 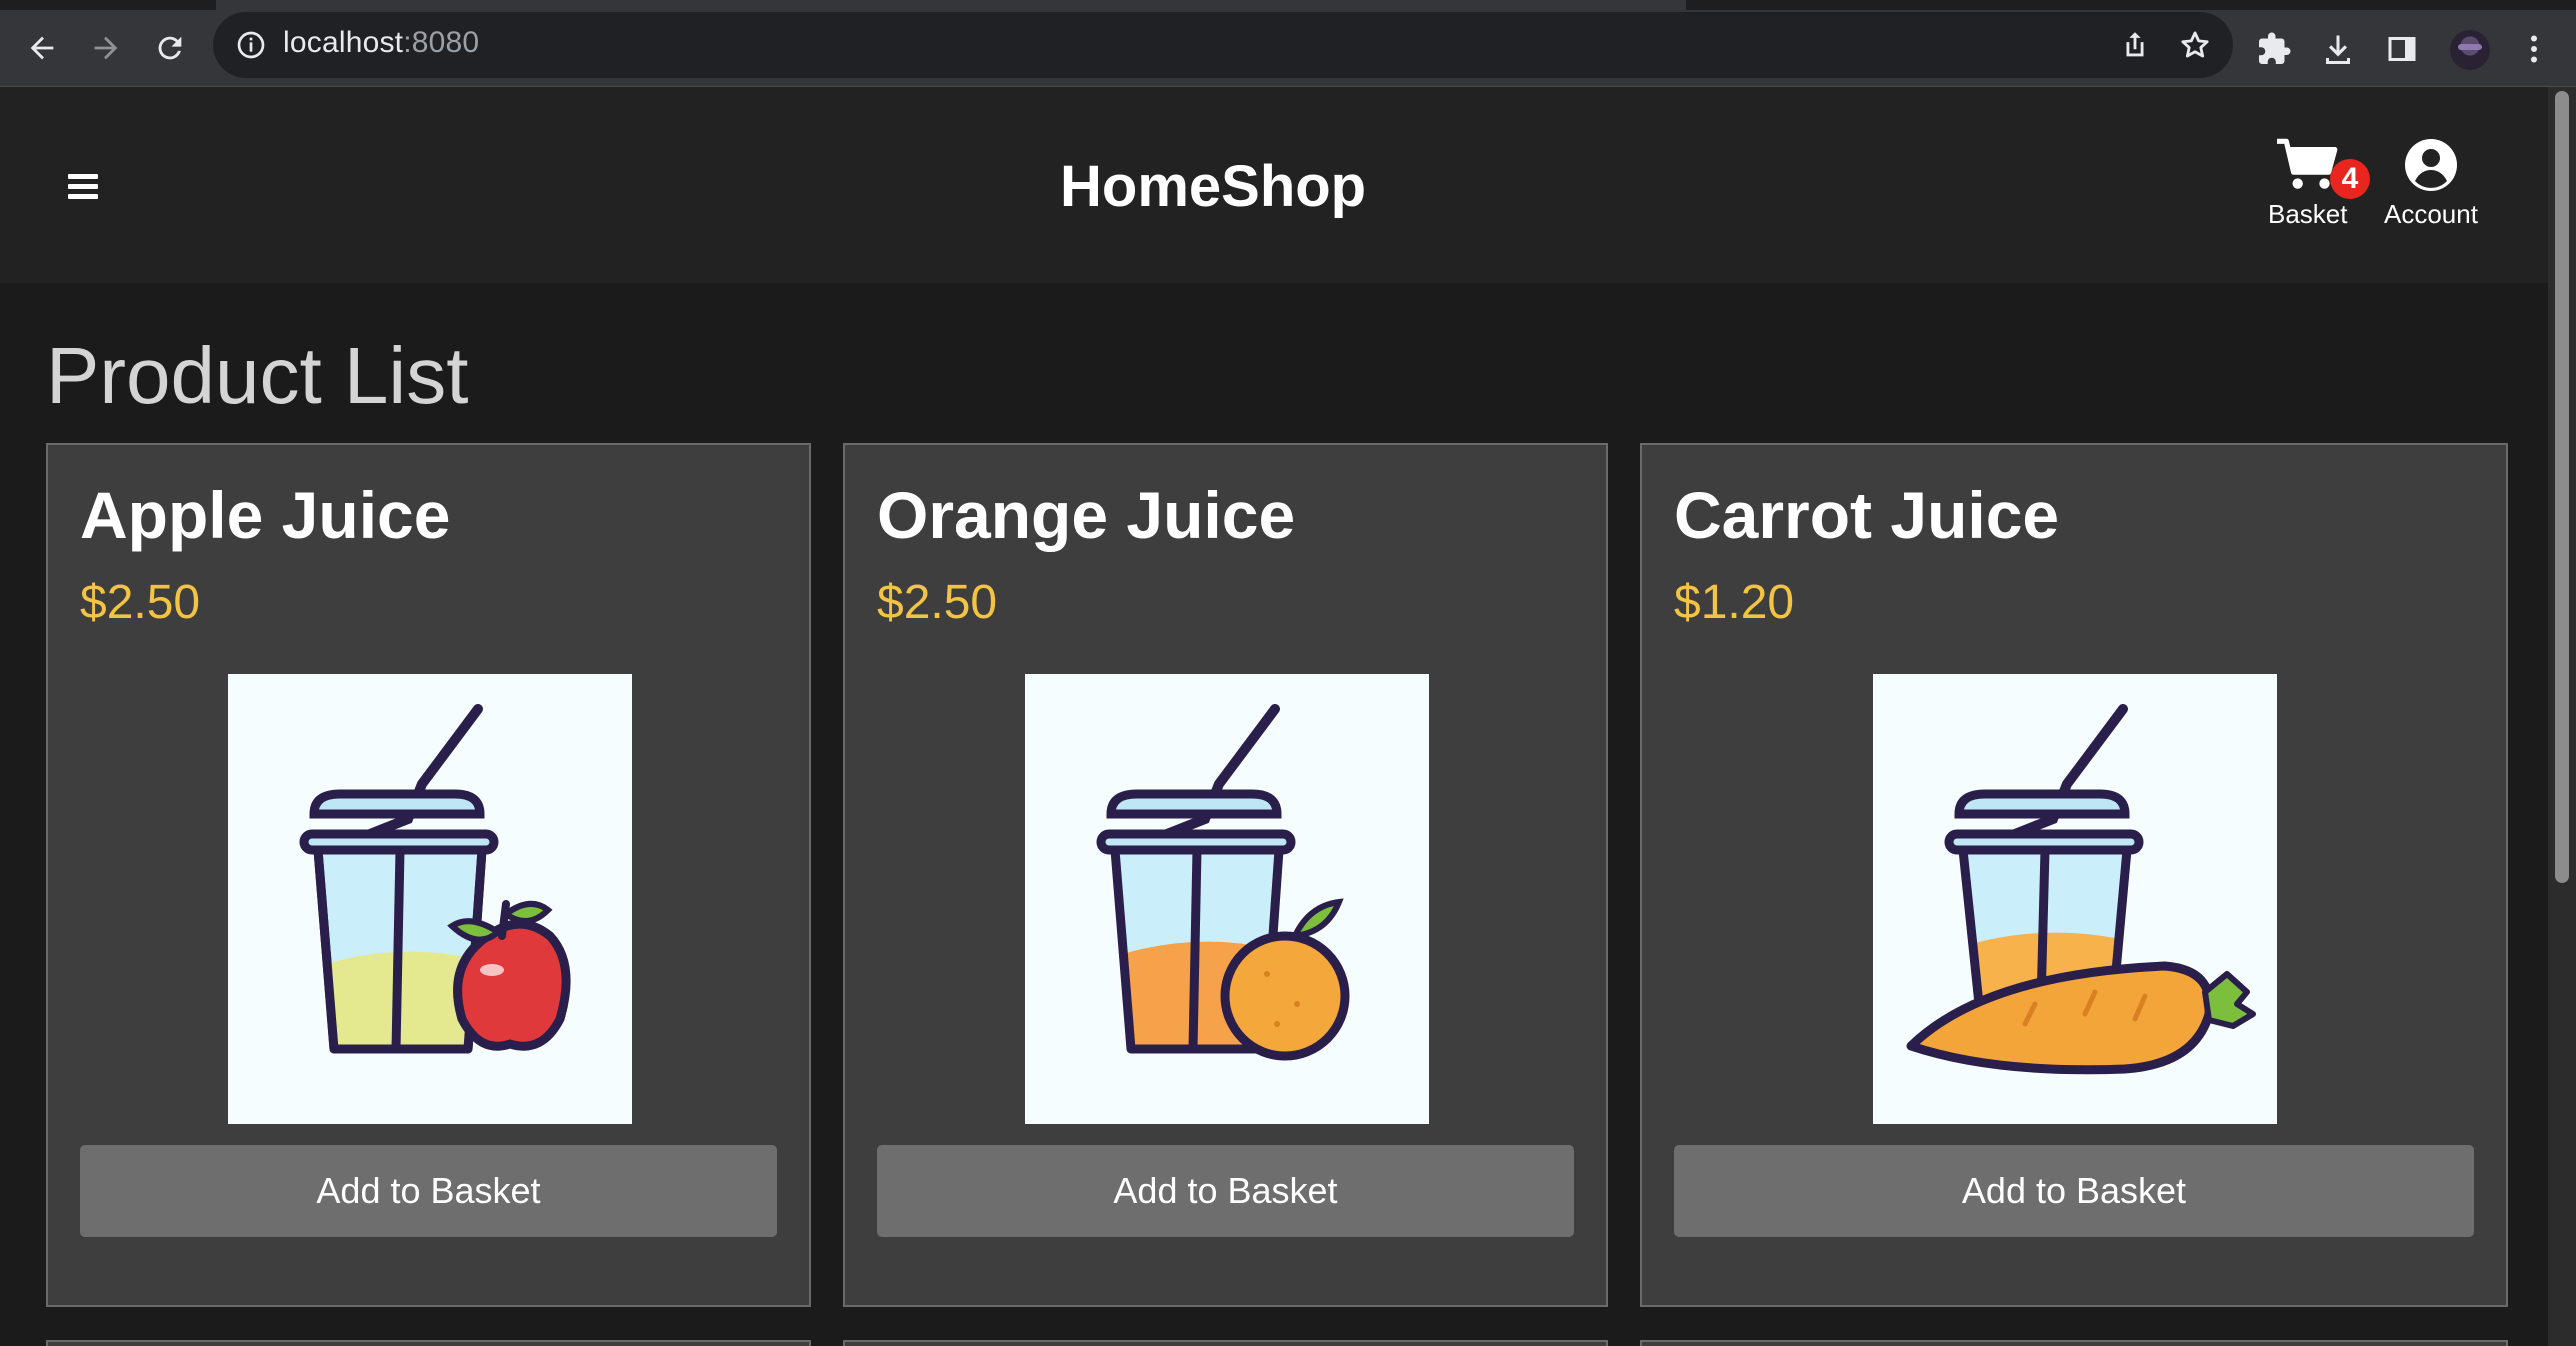 I want to click on carrot-juice-icon, so click(x=2081, y=889).